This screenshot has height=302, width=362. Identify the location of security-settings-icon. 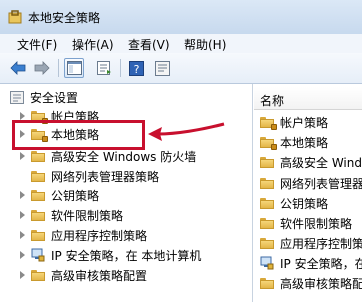
(17, 97).